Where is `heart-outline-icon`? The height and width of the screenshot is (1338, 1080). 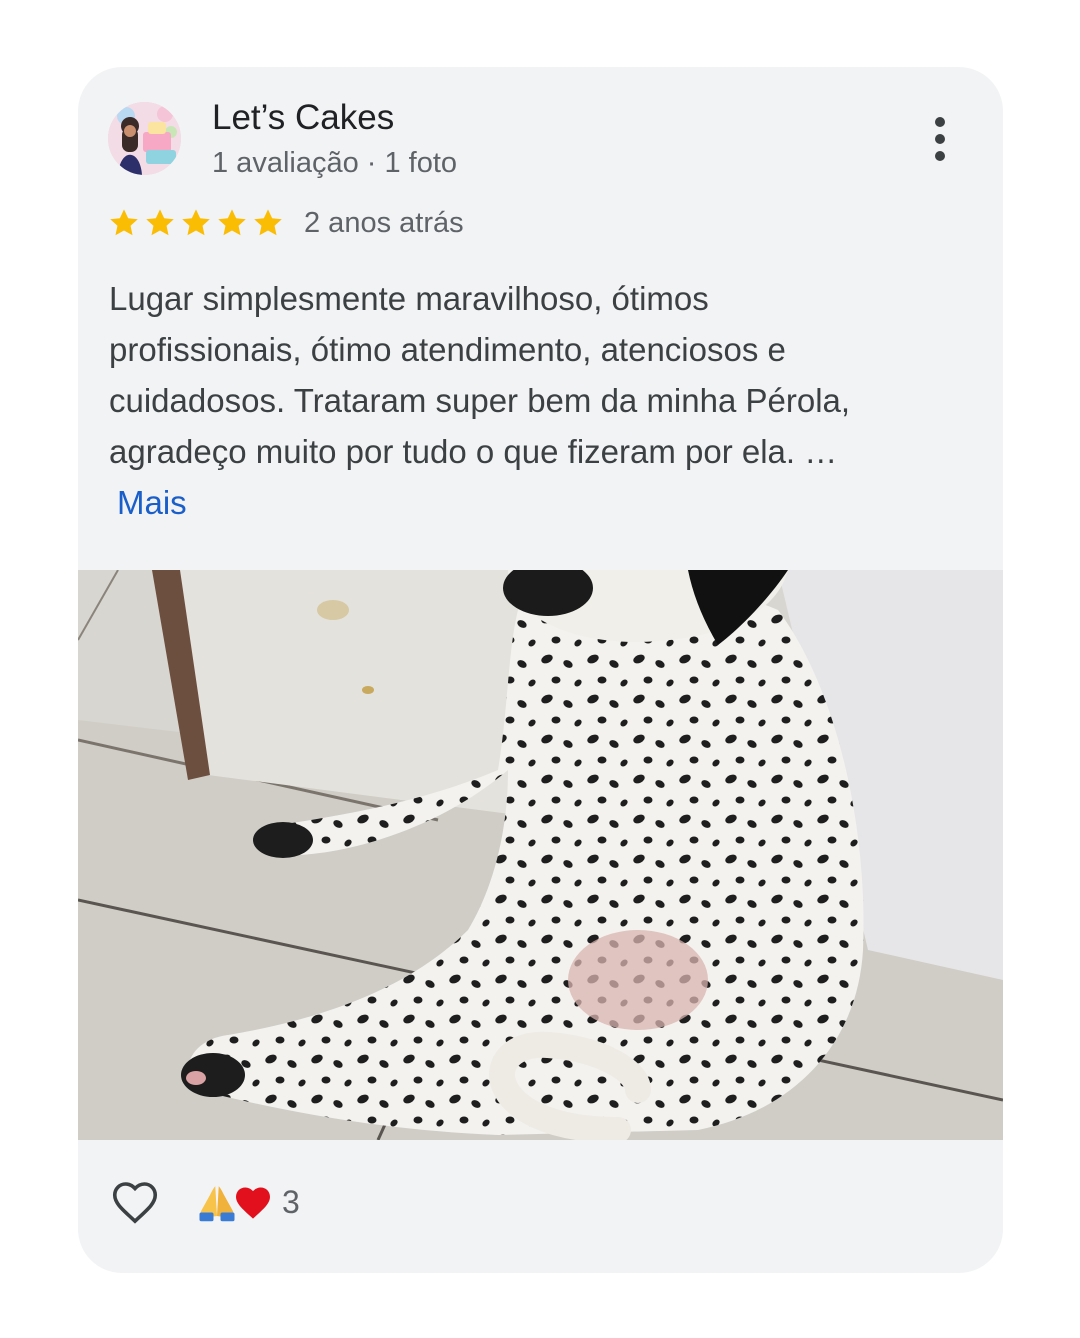 heart-outline-icon is located at coordinates (135, 1202).